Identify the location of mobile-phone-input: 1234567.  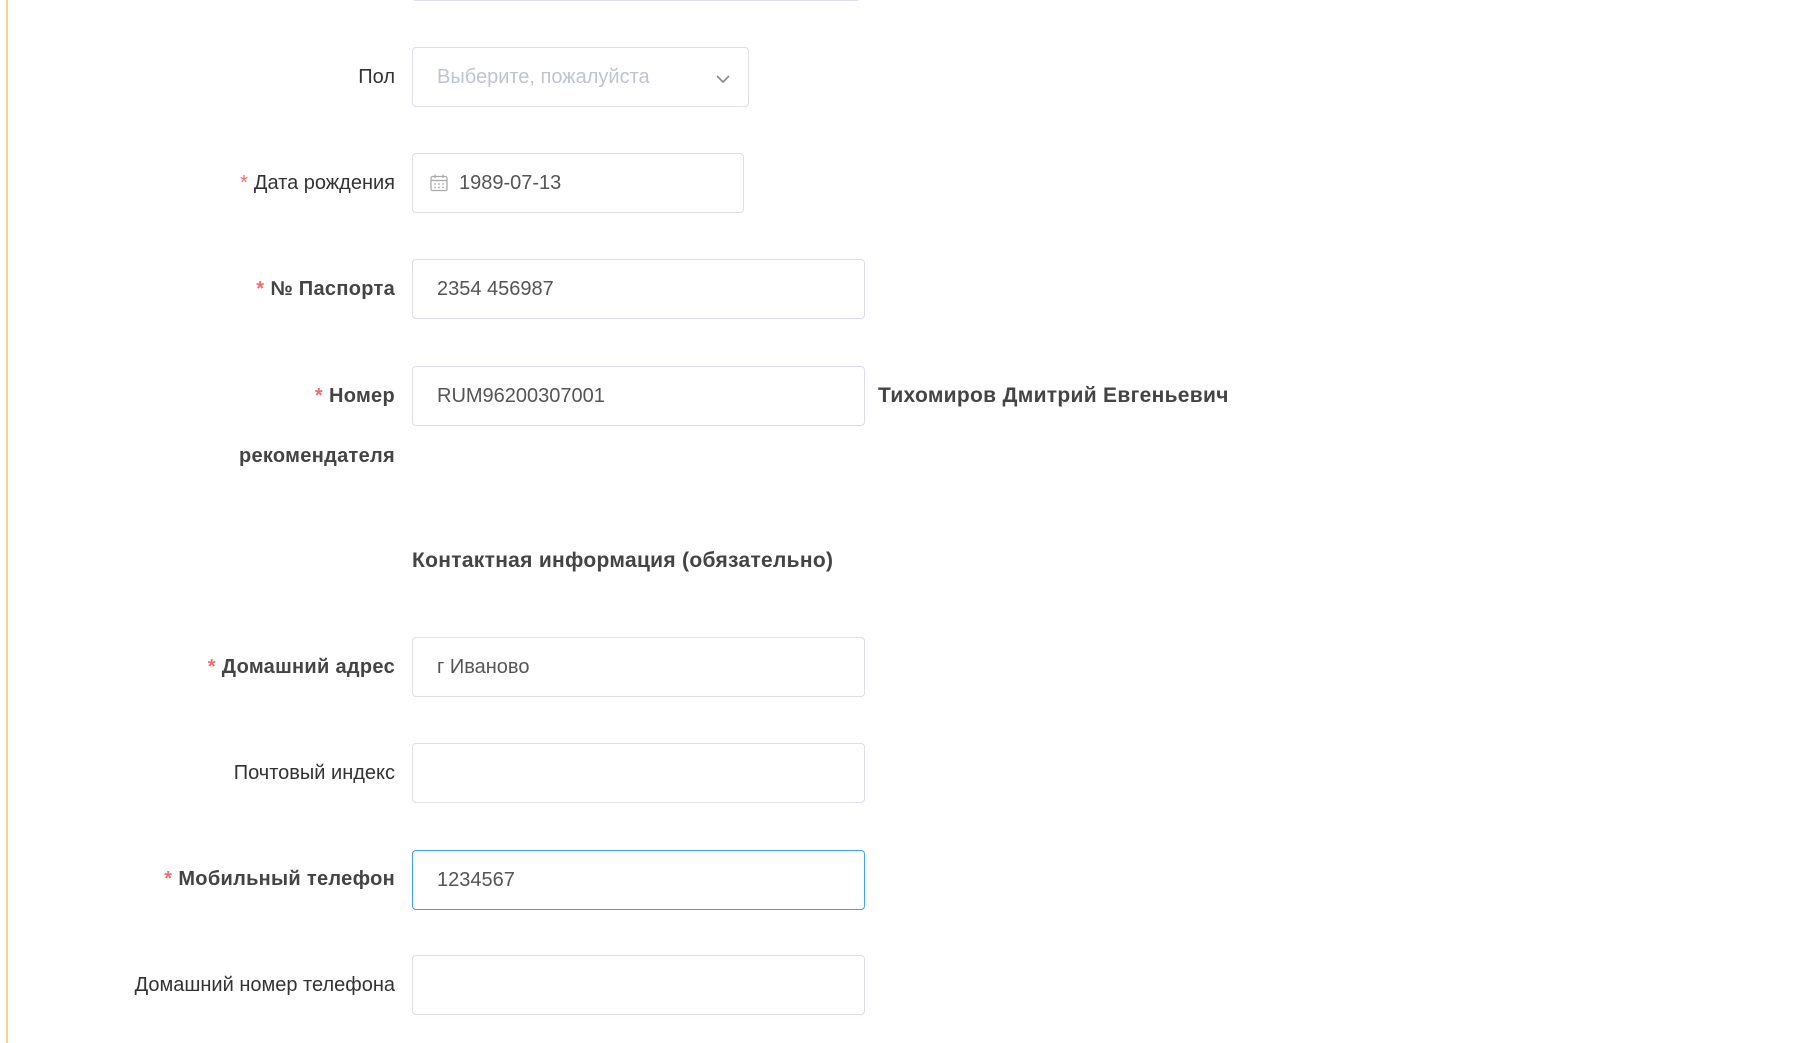
(638, 880).